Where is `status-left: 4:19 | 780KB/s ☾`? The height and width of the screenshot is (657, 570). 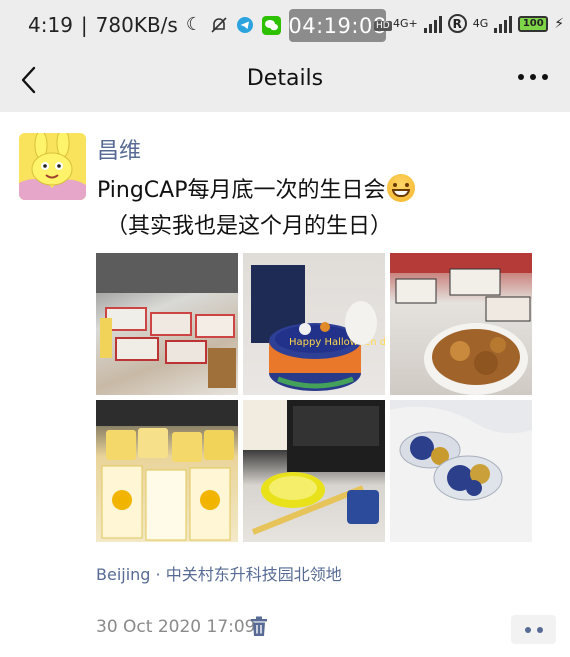
status-left: 4:19 | 780KB/s ☾ is located at coordinates (154, 25).